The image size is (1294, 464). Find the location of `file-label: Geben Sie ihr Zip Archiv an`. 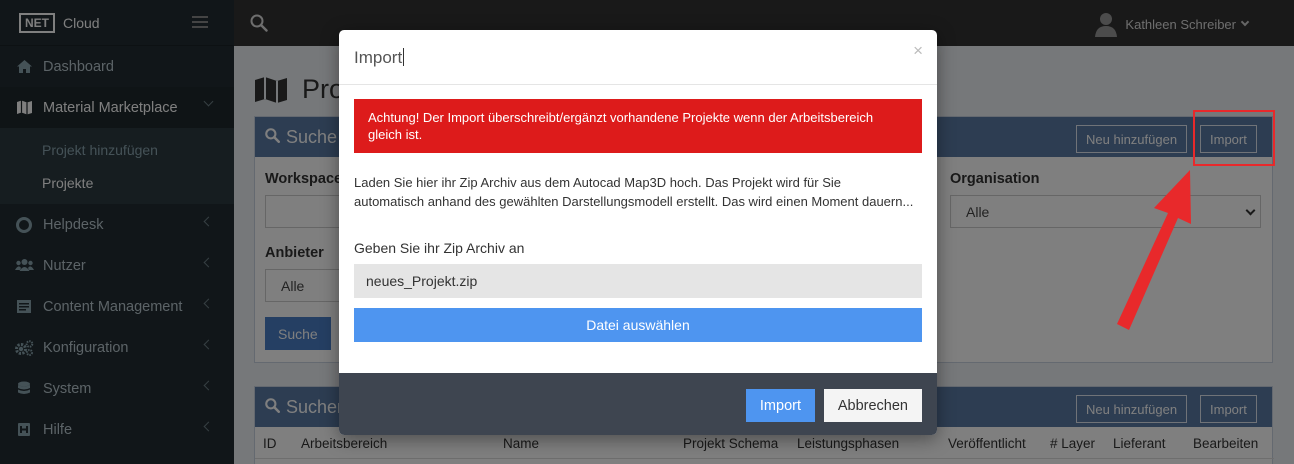

file-label: Geben Sie ihr Zip Archiv an is located at coordinates (439, 248).